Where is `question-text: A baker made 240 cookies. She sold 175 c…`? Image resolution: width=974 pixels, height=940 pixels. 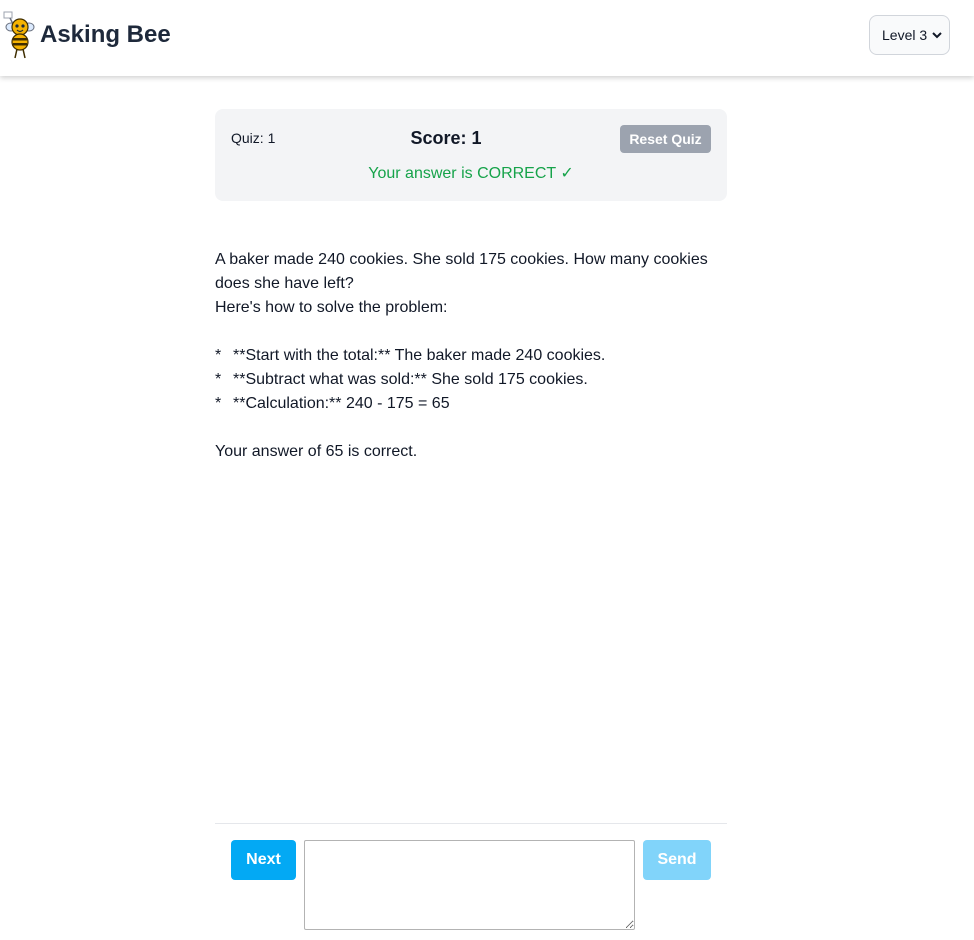 question-text: A baker made 240 cookies. She sold 175 c… is located at coordinates (461, 271).